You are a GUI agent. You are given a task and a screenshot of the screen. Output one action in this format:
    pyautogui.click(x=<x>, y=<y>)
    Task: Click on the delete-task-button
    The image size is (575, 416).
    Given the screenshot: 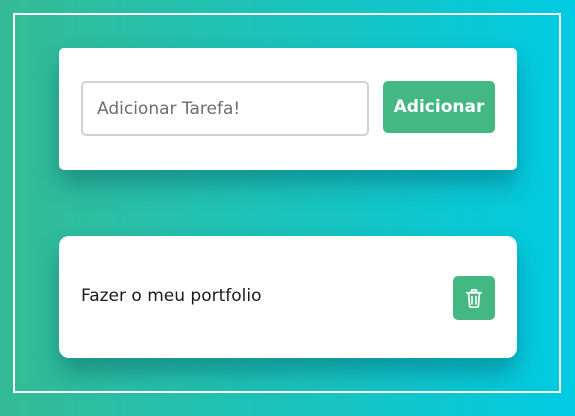 What is the action you would take?
    pyautogui.click(x=474, y=298)
    